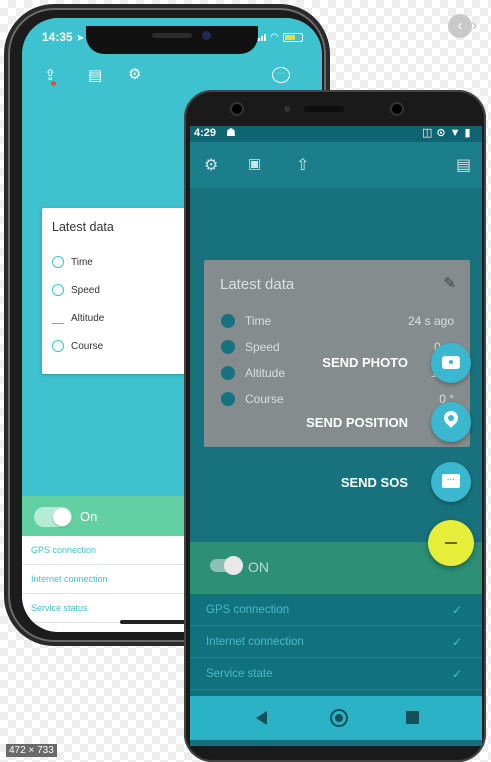  What do you see at coordinates (349, 422) in the screenshot?
I see `send-position-label: SEND POSITION` at bounding box center [349, 422].